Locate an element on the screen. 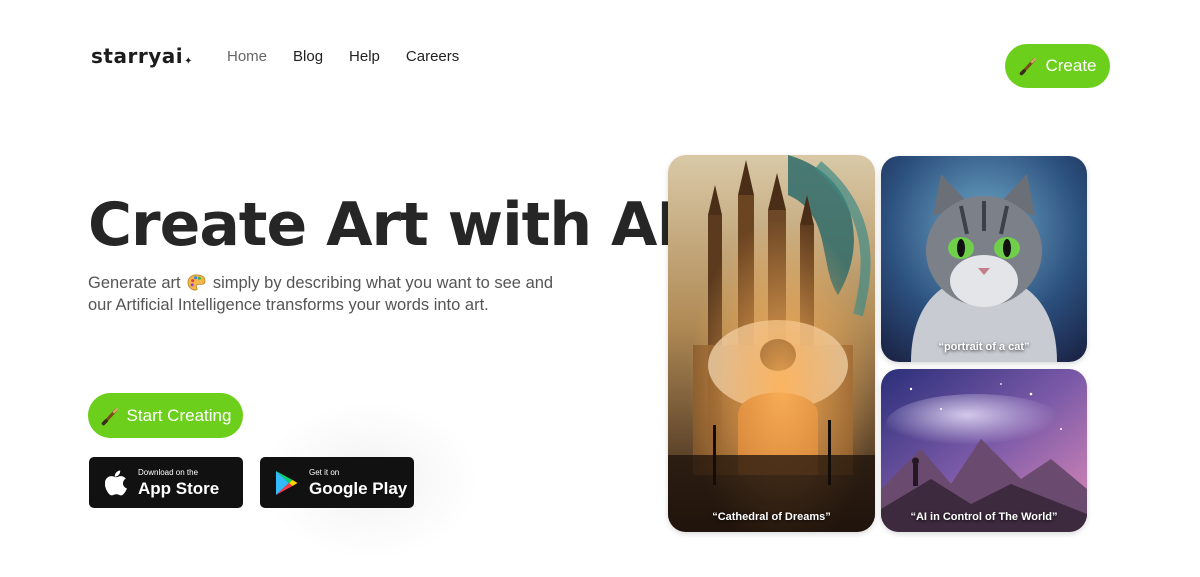 Image resolution: width=1200 pixels, height=577 pixels. gallery-image-cathedral: “Cathedral of Dreams” is located at coordinates (771, 343).